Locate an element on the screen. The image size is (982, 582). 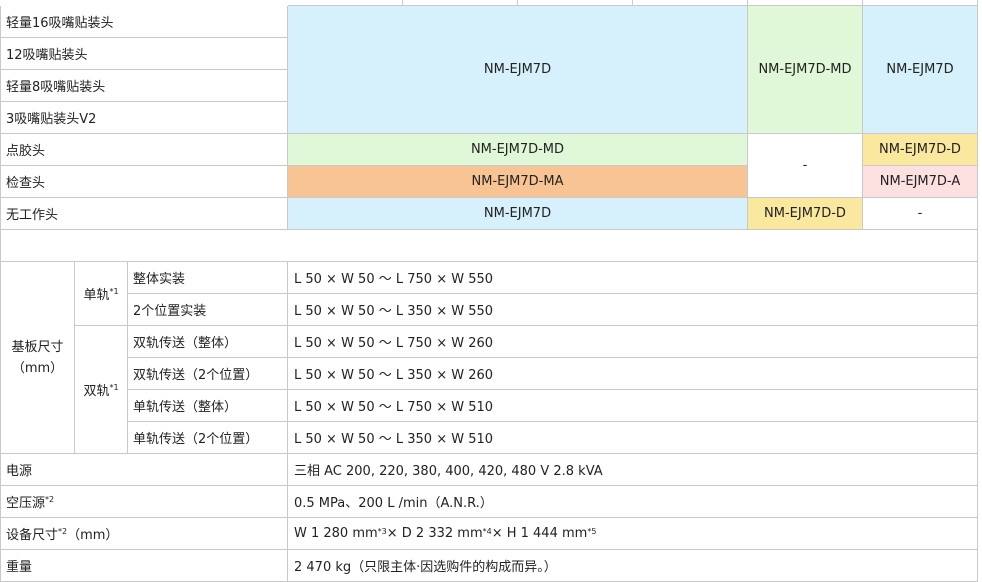
board-row-value: L 50 × W 50 ～ L 750 × W 550 is located at coordinates (633, 278).